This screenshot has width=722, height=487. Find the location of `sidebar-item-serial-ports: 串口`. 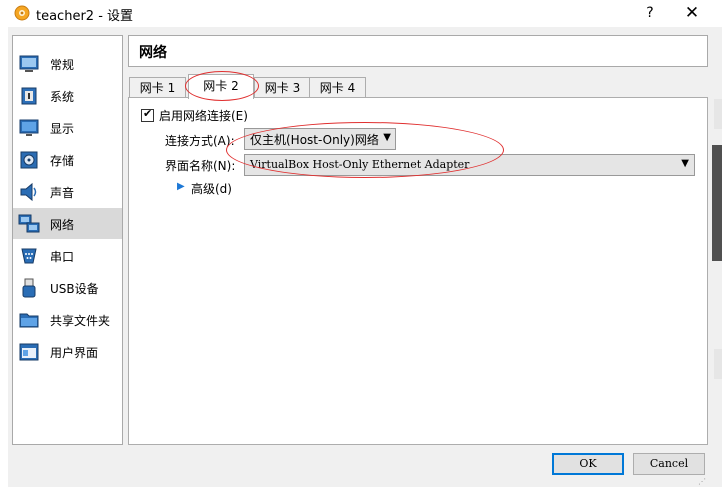

sidebar-item-serial-ports: 串口 is located at coordinates (67, 255).